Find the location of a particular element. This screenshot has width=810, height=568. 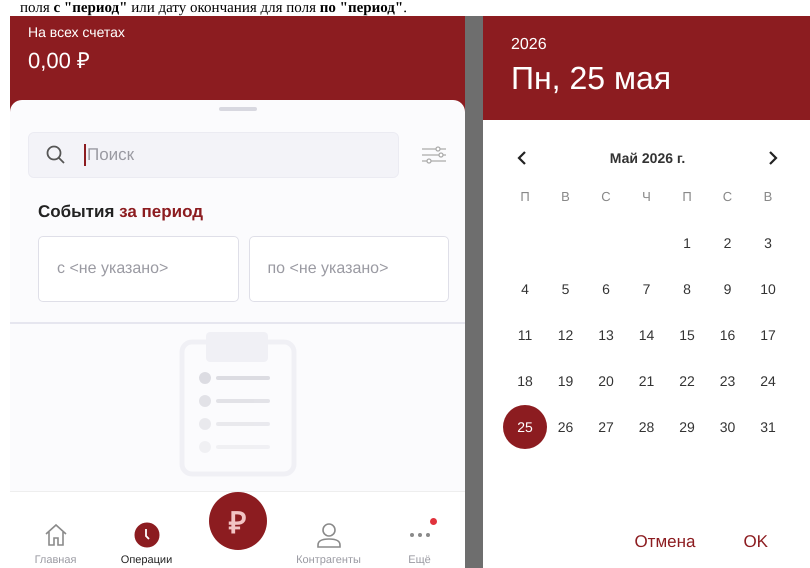

document-text: поля с "период" или дату окончания для поля по "период". is located at coordinates (213, 8).